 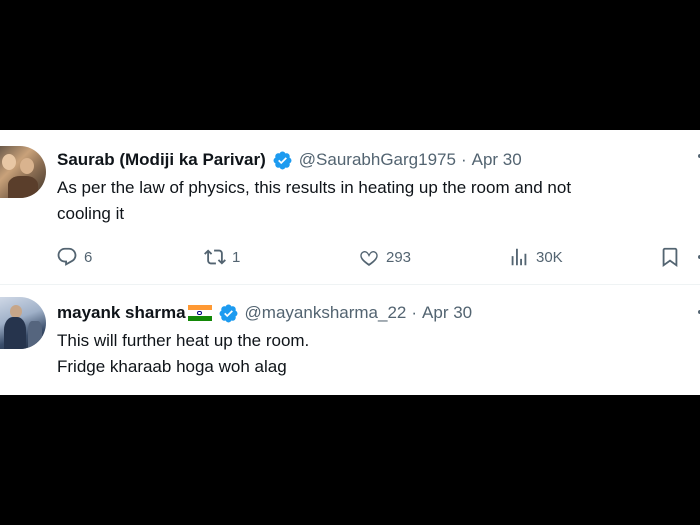 I want to click on user-handle: @SaurabhGarg1975, so click(x=377, y=160).